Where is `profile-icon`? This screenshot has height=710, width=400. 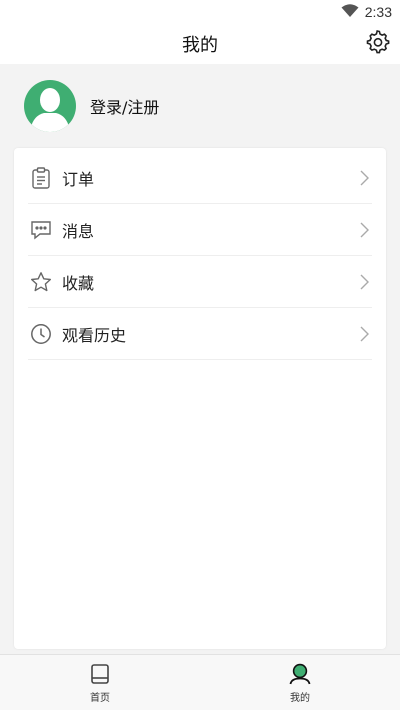
profile-icon is located at coordinates (300, 674).